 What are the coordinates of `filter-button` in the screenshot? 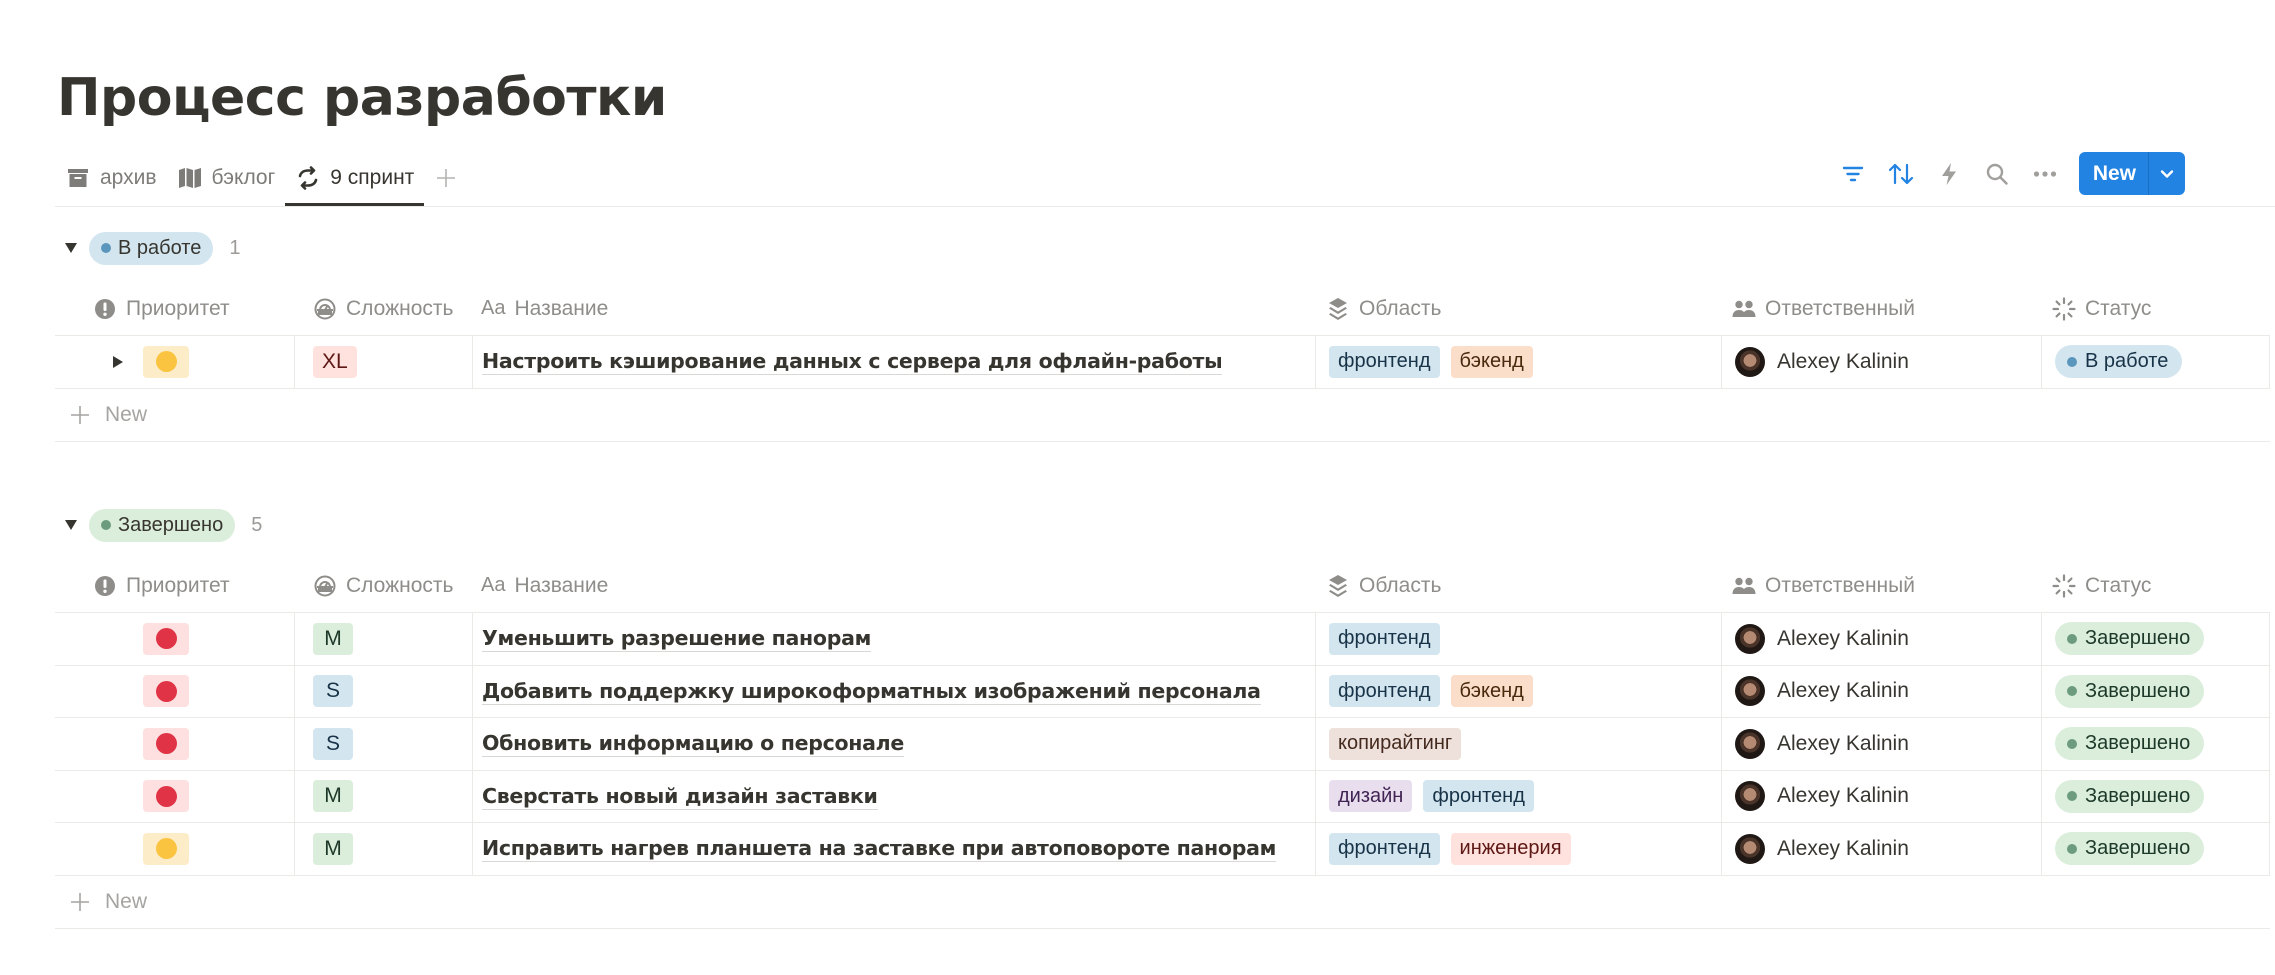 It's located at (1853, 174).